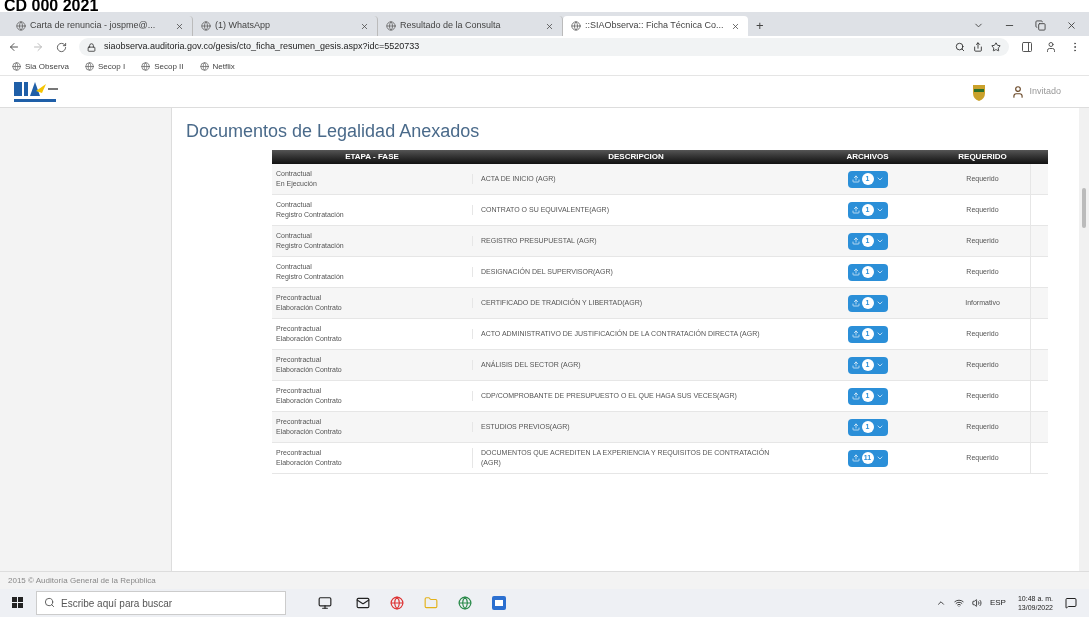 The image size is (1089, 617). I want to click on scrollbar, so click(1084, 339).